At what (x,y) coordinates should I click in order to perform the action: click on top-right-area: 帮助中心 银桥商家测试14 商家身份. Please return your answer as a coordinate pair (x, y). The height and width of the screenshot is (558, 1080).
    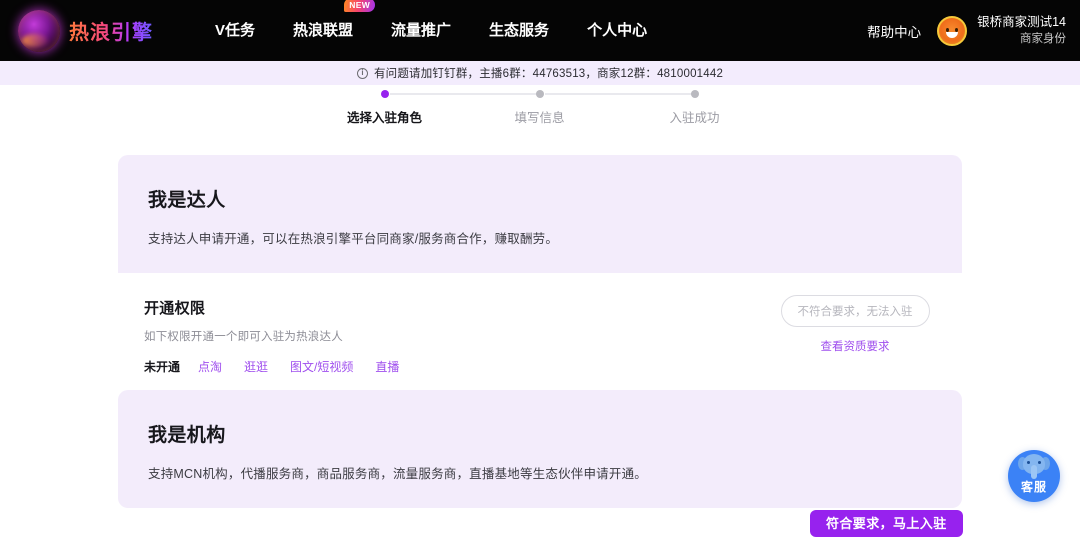
    Looking at the image, I should click on (966, 30).